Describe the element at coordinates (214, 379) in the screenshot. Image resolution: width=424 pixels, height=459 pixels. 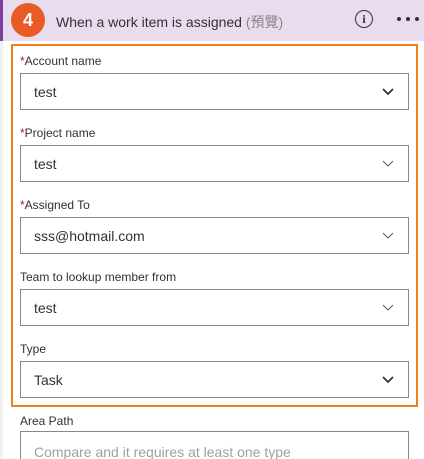
I see `type-dropdown: Task` at that location.